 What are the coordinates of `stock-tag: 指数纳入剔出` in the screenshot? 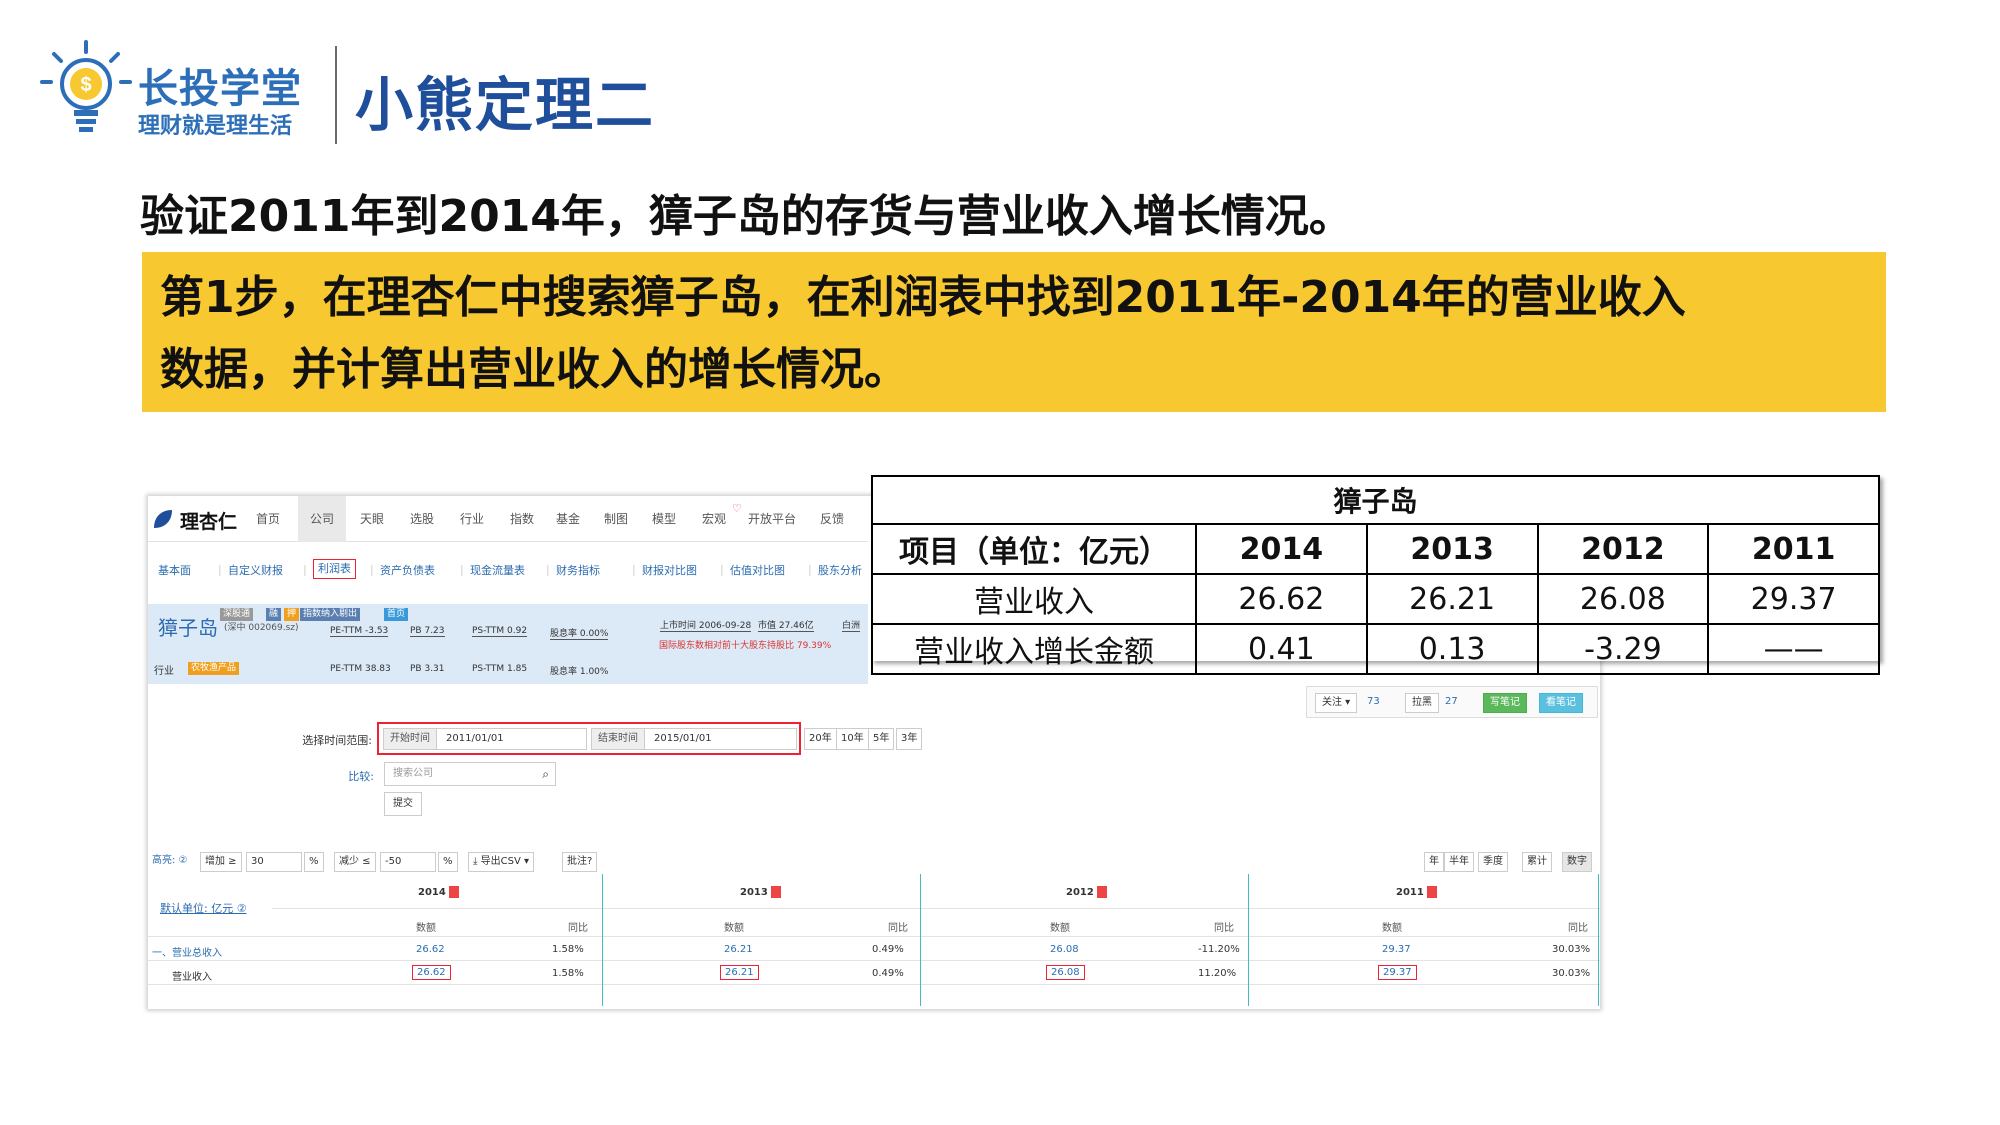 It's located at (330, 614).